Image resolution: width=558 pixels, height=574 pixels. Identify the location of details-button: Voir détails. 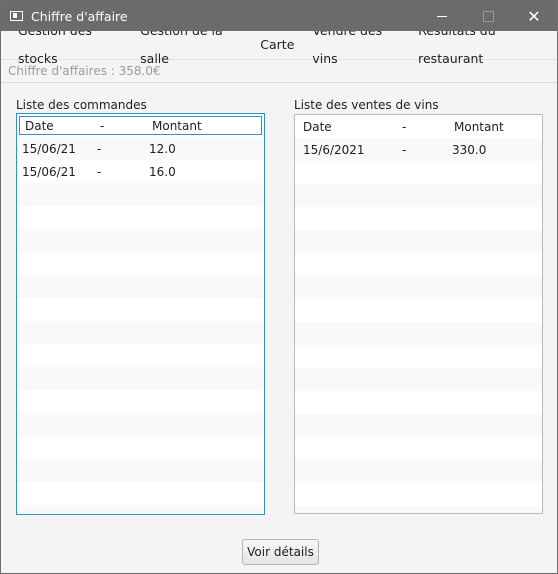
(280, 552).